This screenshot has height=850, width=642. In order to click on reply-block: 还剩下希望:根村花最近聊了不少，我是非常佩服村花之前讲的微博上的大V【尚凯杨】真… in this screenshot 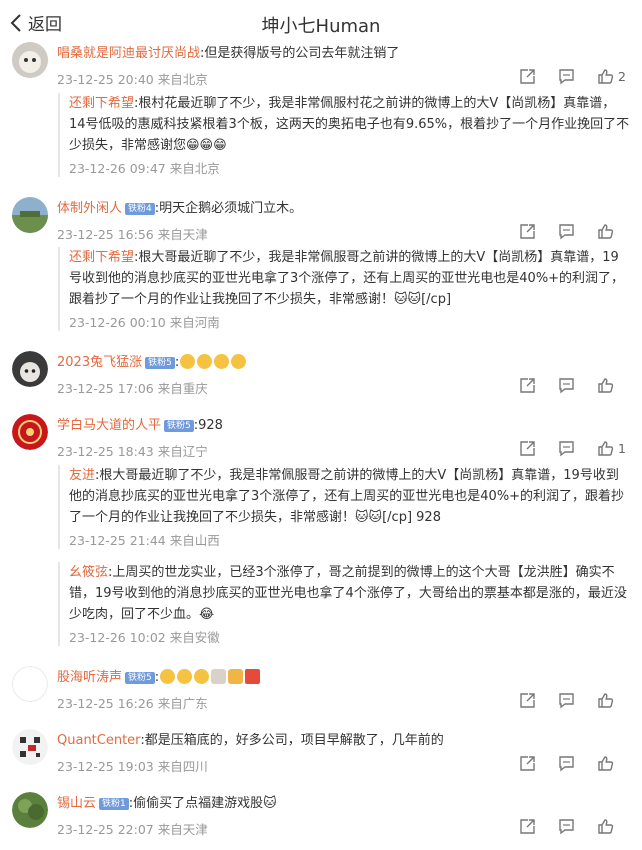, I will do `click(344, 135)`.